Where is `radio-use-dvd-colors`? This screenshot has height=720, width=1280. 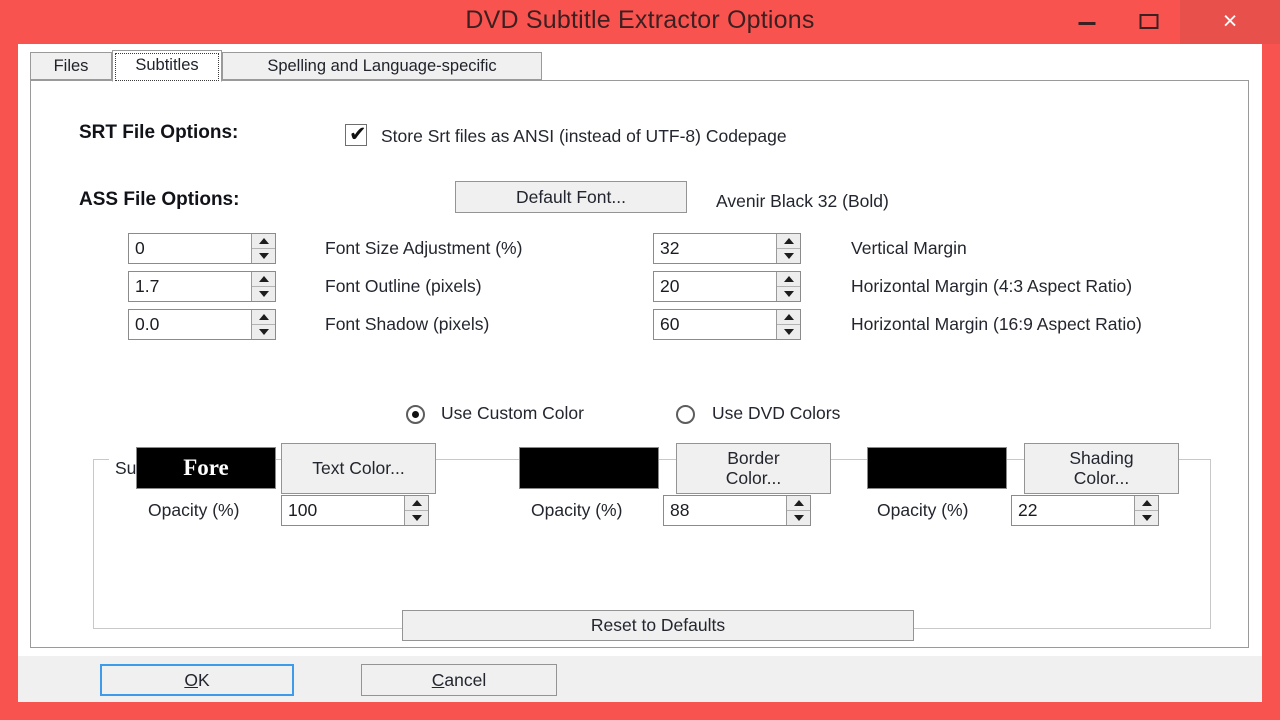
radio-use-dvd-colors is located at coordinates (685, 414).